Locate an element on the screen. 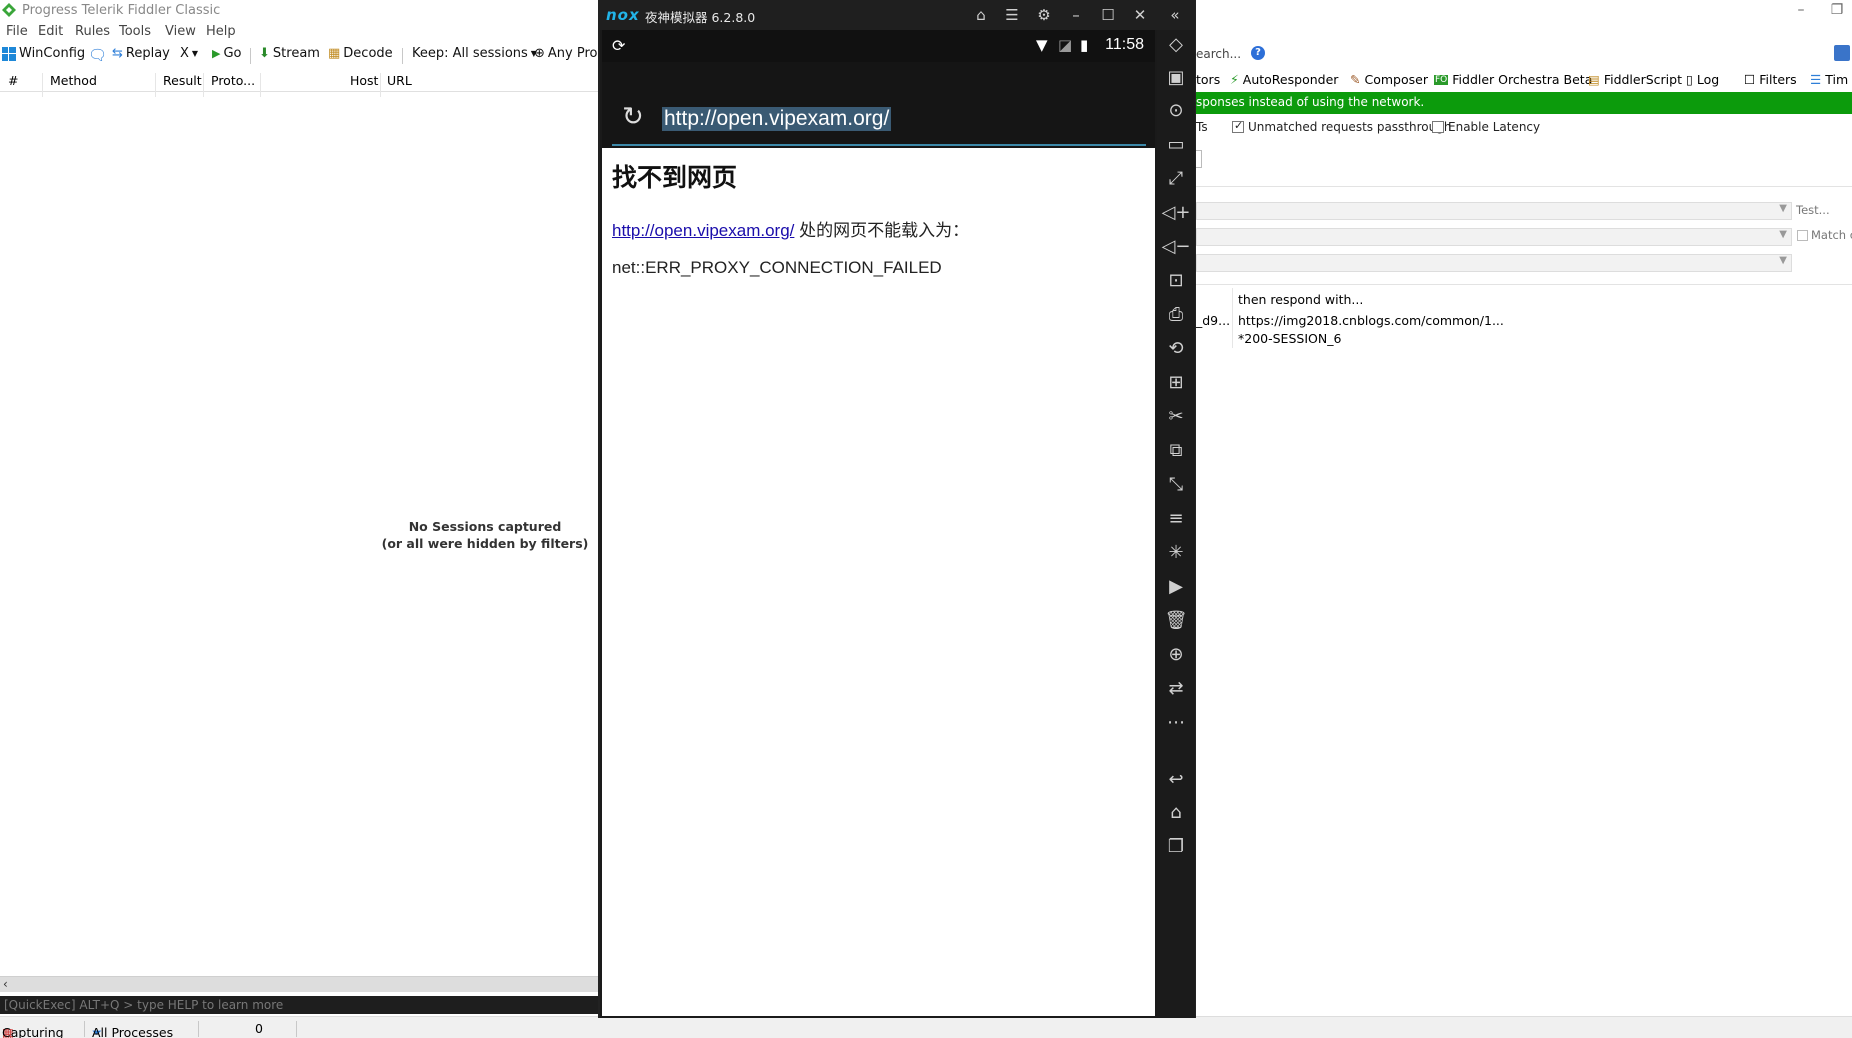  tab-autoresponder: ⚡ AutoResponder is located at coordinates (1284, 79).